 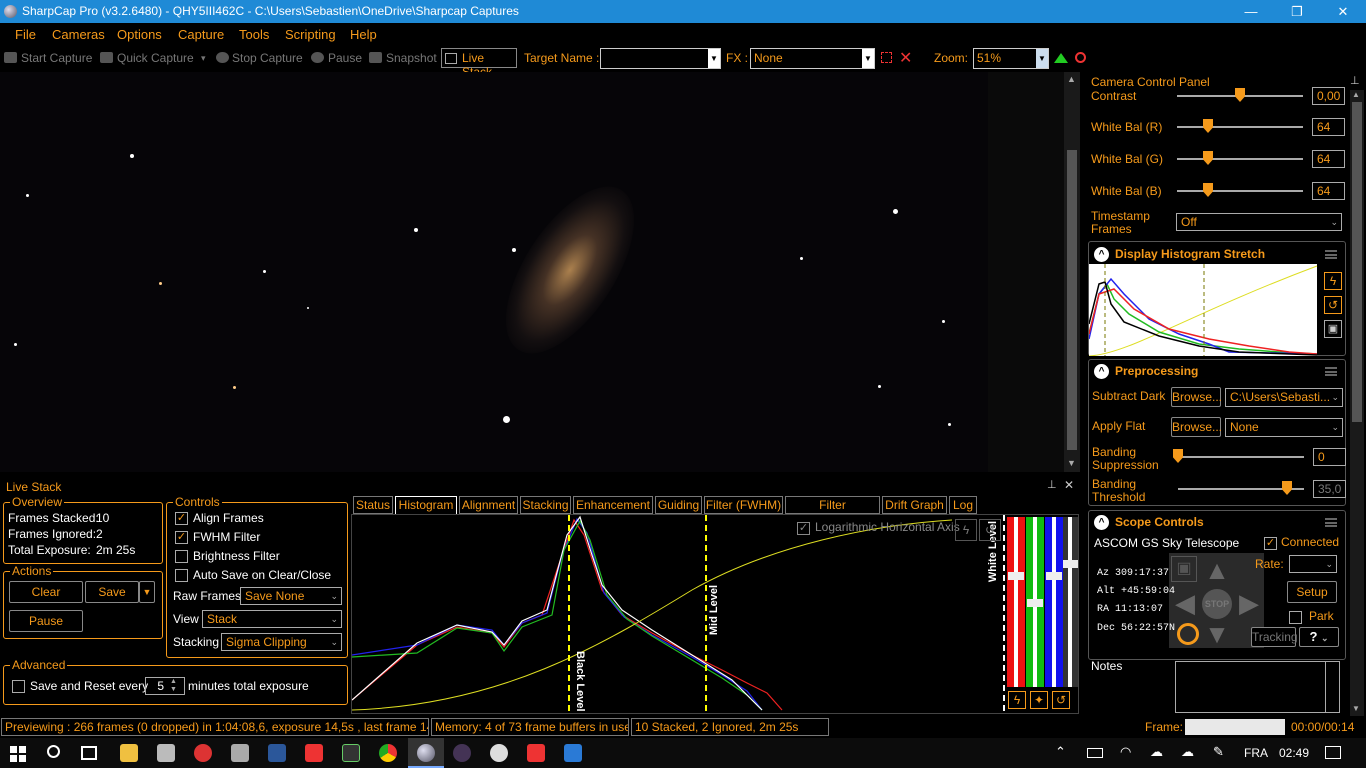 I want to click on clock: 02:49, so click(x=1294, y=753).